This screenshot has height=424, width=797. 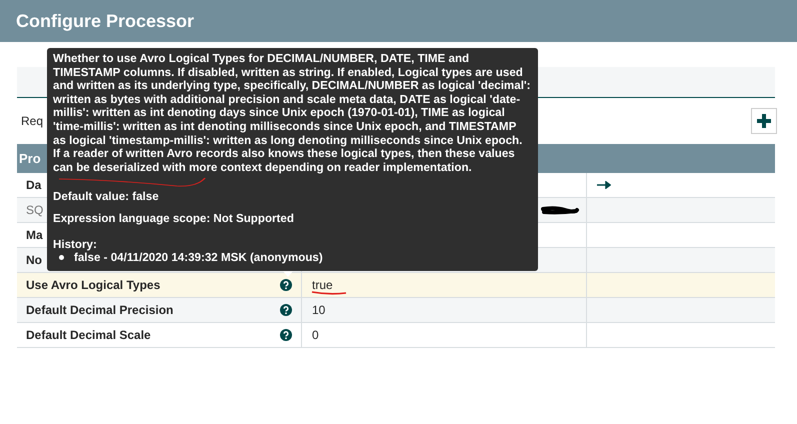 I want to click on property-row: Default Decimal Precision 10, so click(x=396, y=310).